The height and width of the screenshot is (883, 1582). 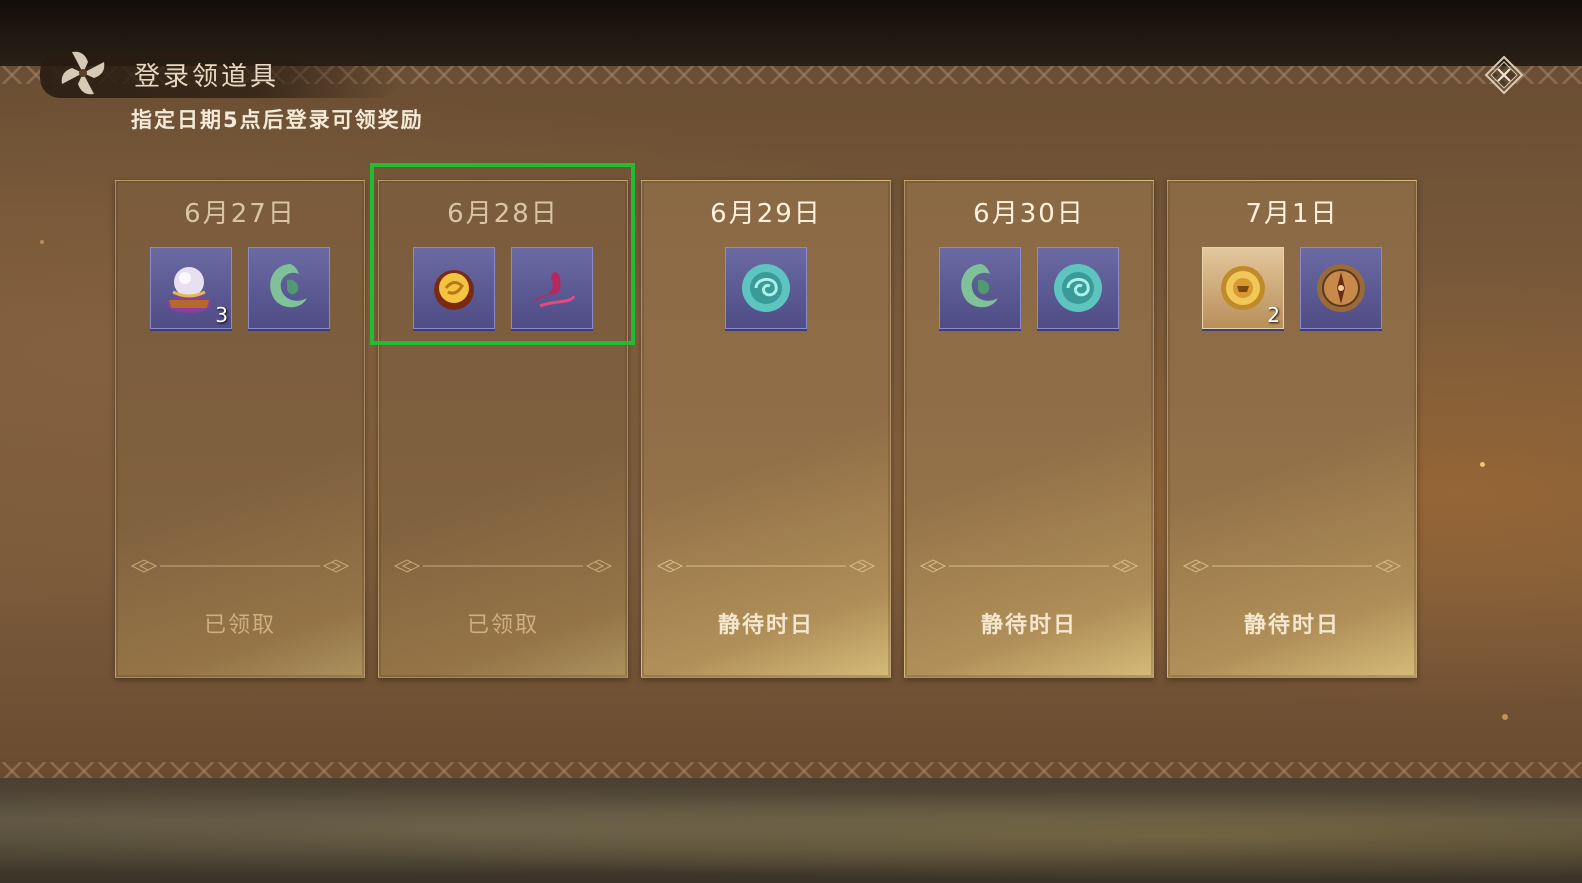 I want to click on close-button, so click(x=1504, y=75).